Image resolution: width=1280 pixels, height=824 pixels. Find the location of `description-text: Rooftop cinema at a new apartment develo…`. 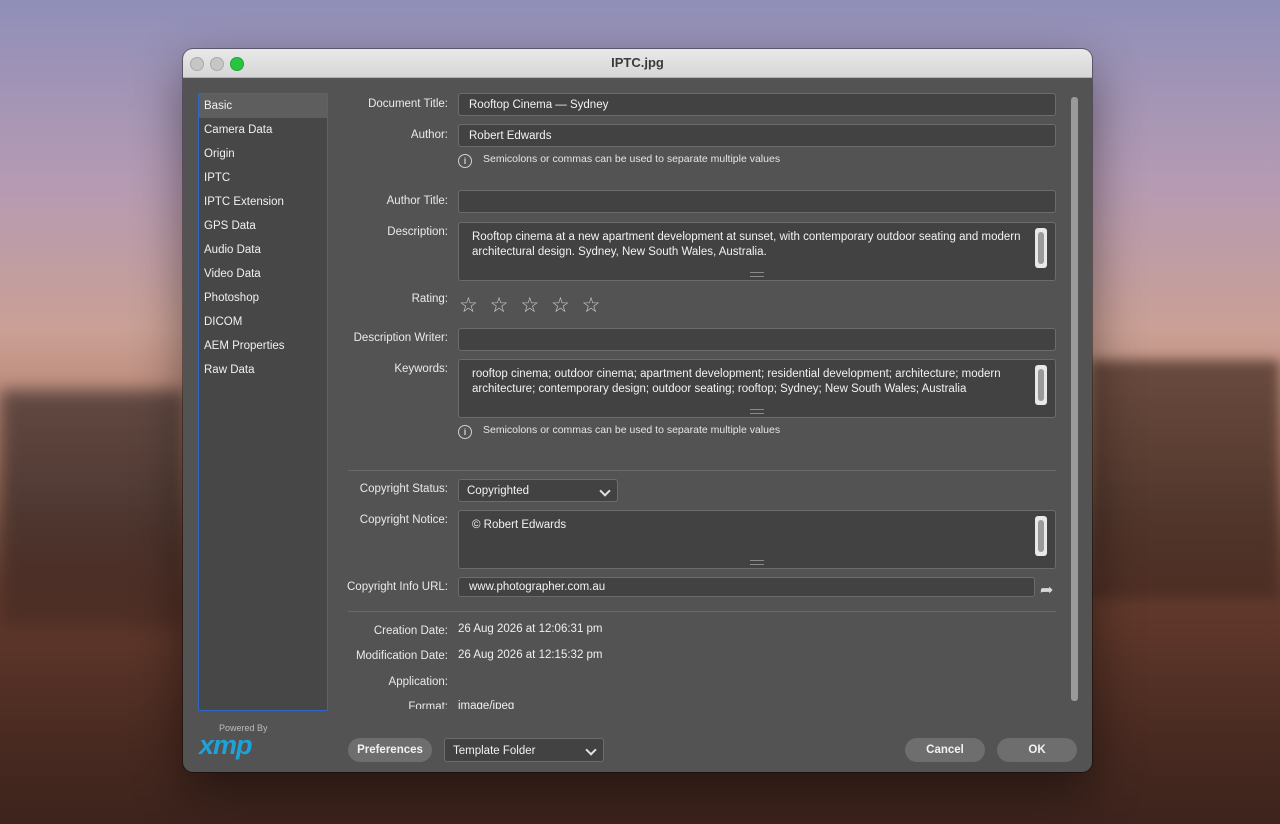

description-text: Rooftop cinema at a new apartment develo… is located at coordinates (746, 244).